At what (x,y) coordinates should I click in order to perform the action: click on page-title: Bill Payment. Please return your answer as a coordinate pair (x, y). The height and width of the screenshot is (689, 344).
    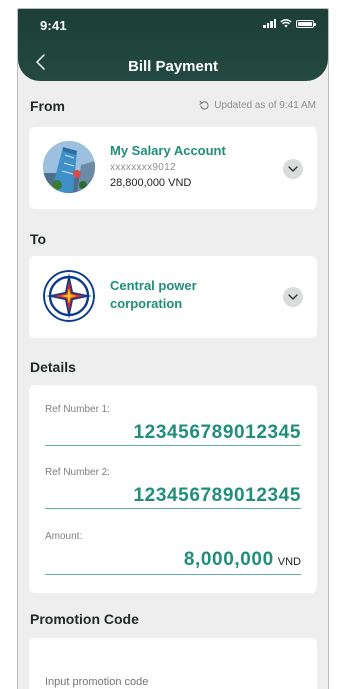
    Looking at the image, I should click on (173, 66).